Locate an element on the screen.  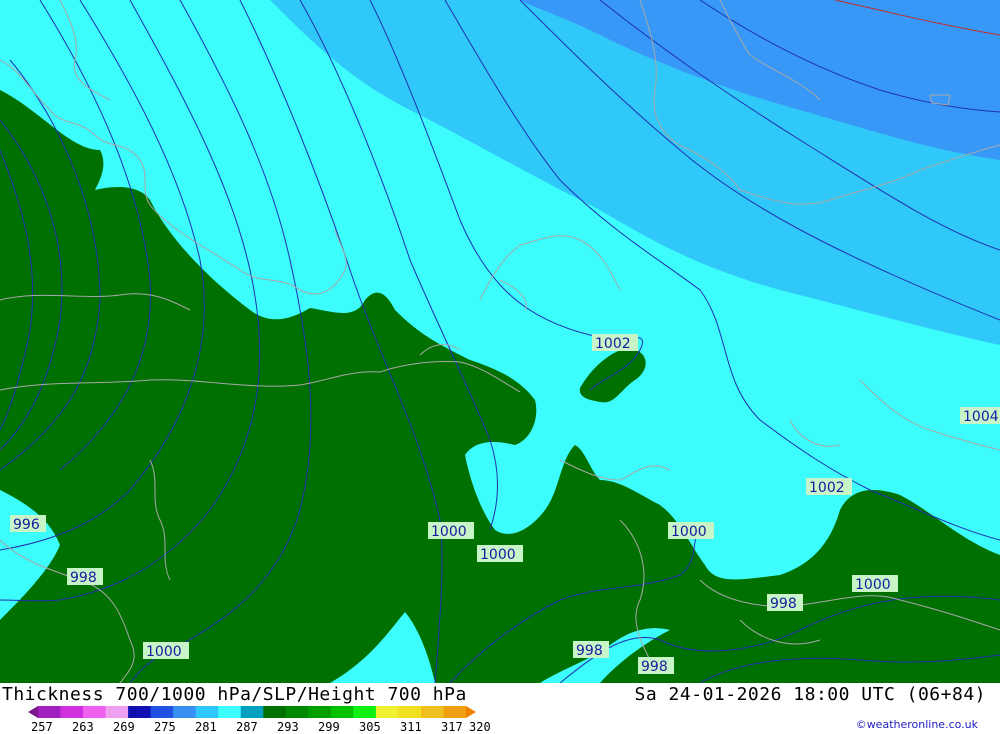
scale-tick-label: 257 is located at coordinates (42, 727).